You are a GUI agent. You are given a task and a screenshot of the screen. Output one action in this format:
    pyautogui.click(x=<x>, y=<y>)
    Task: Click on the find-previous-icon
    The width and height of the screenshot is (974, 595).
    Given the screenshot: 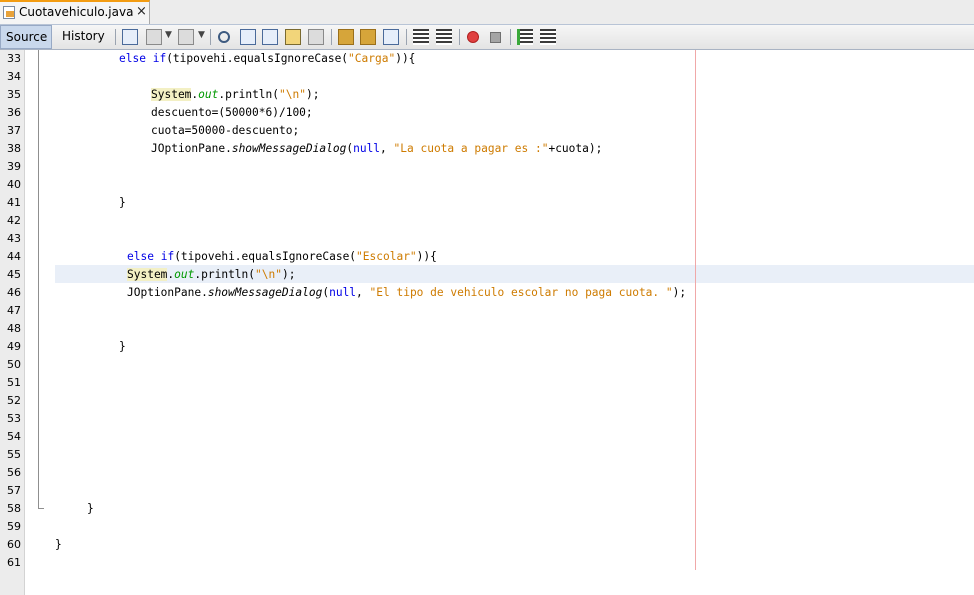 What is the action you would take?
    pyautogui.click(x=248, y=37)
    